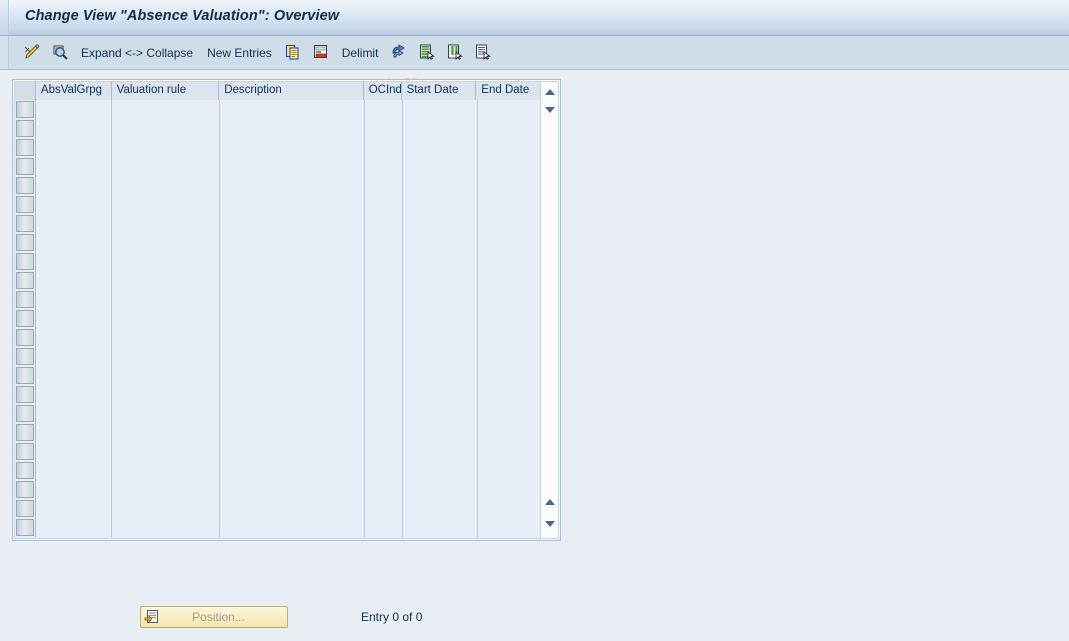 The width and height of the screenshot is (1069, 641). I want to click on column-header-absvalgrpg: AbsValGrpg, so click(73, 91).